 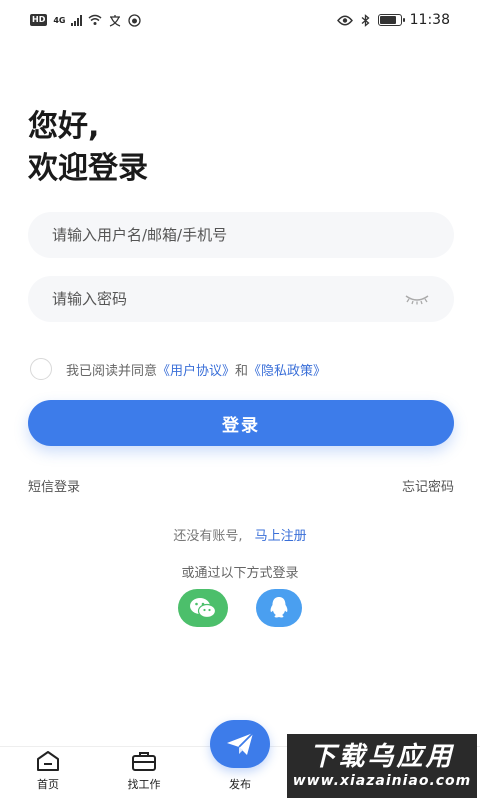 What do you see at coordinates (144, 784) in the screenshot?
I see `tab-find-job-label: 找工作` at bounding box center [144, 784].